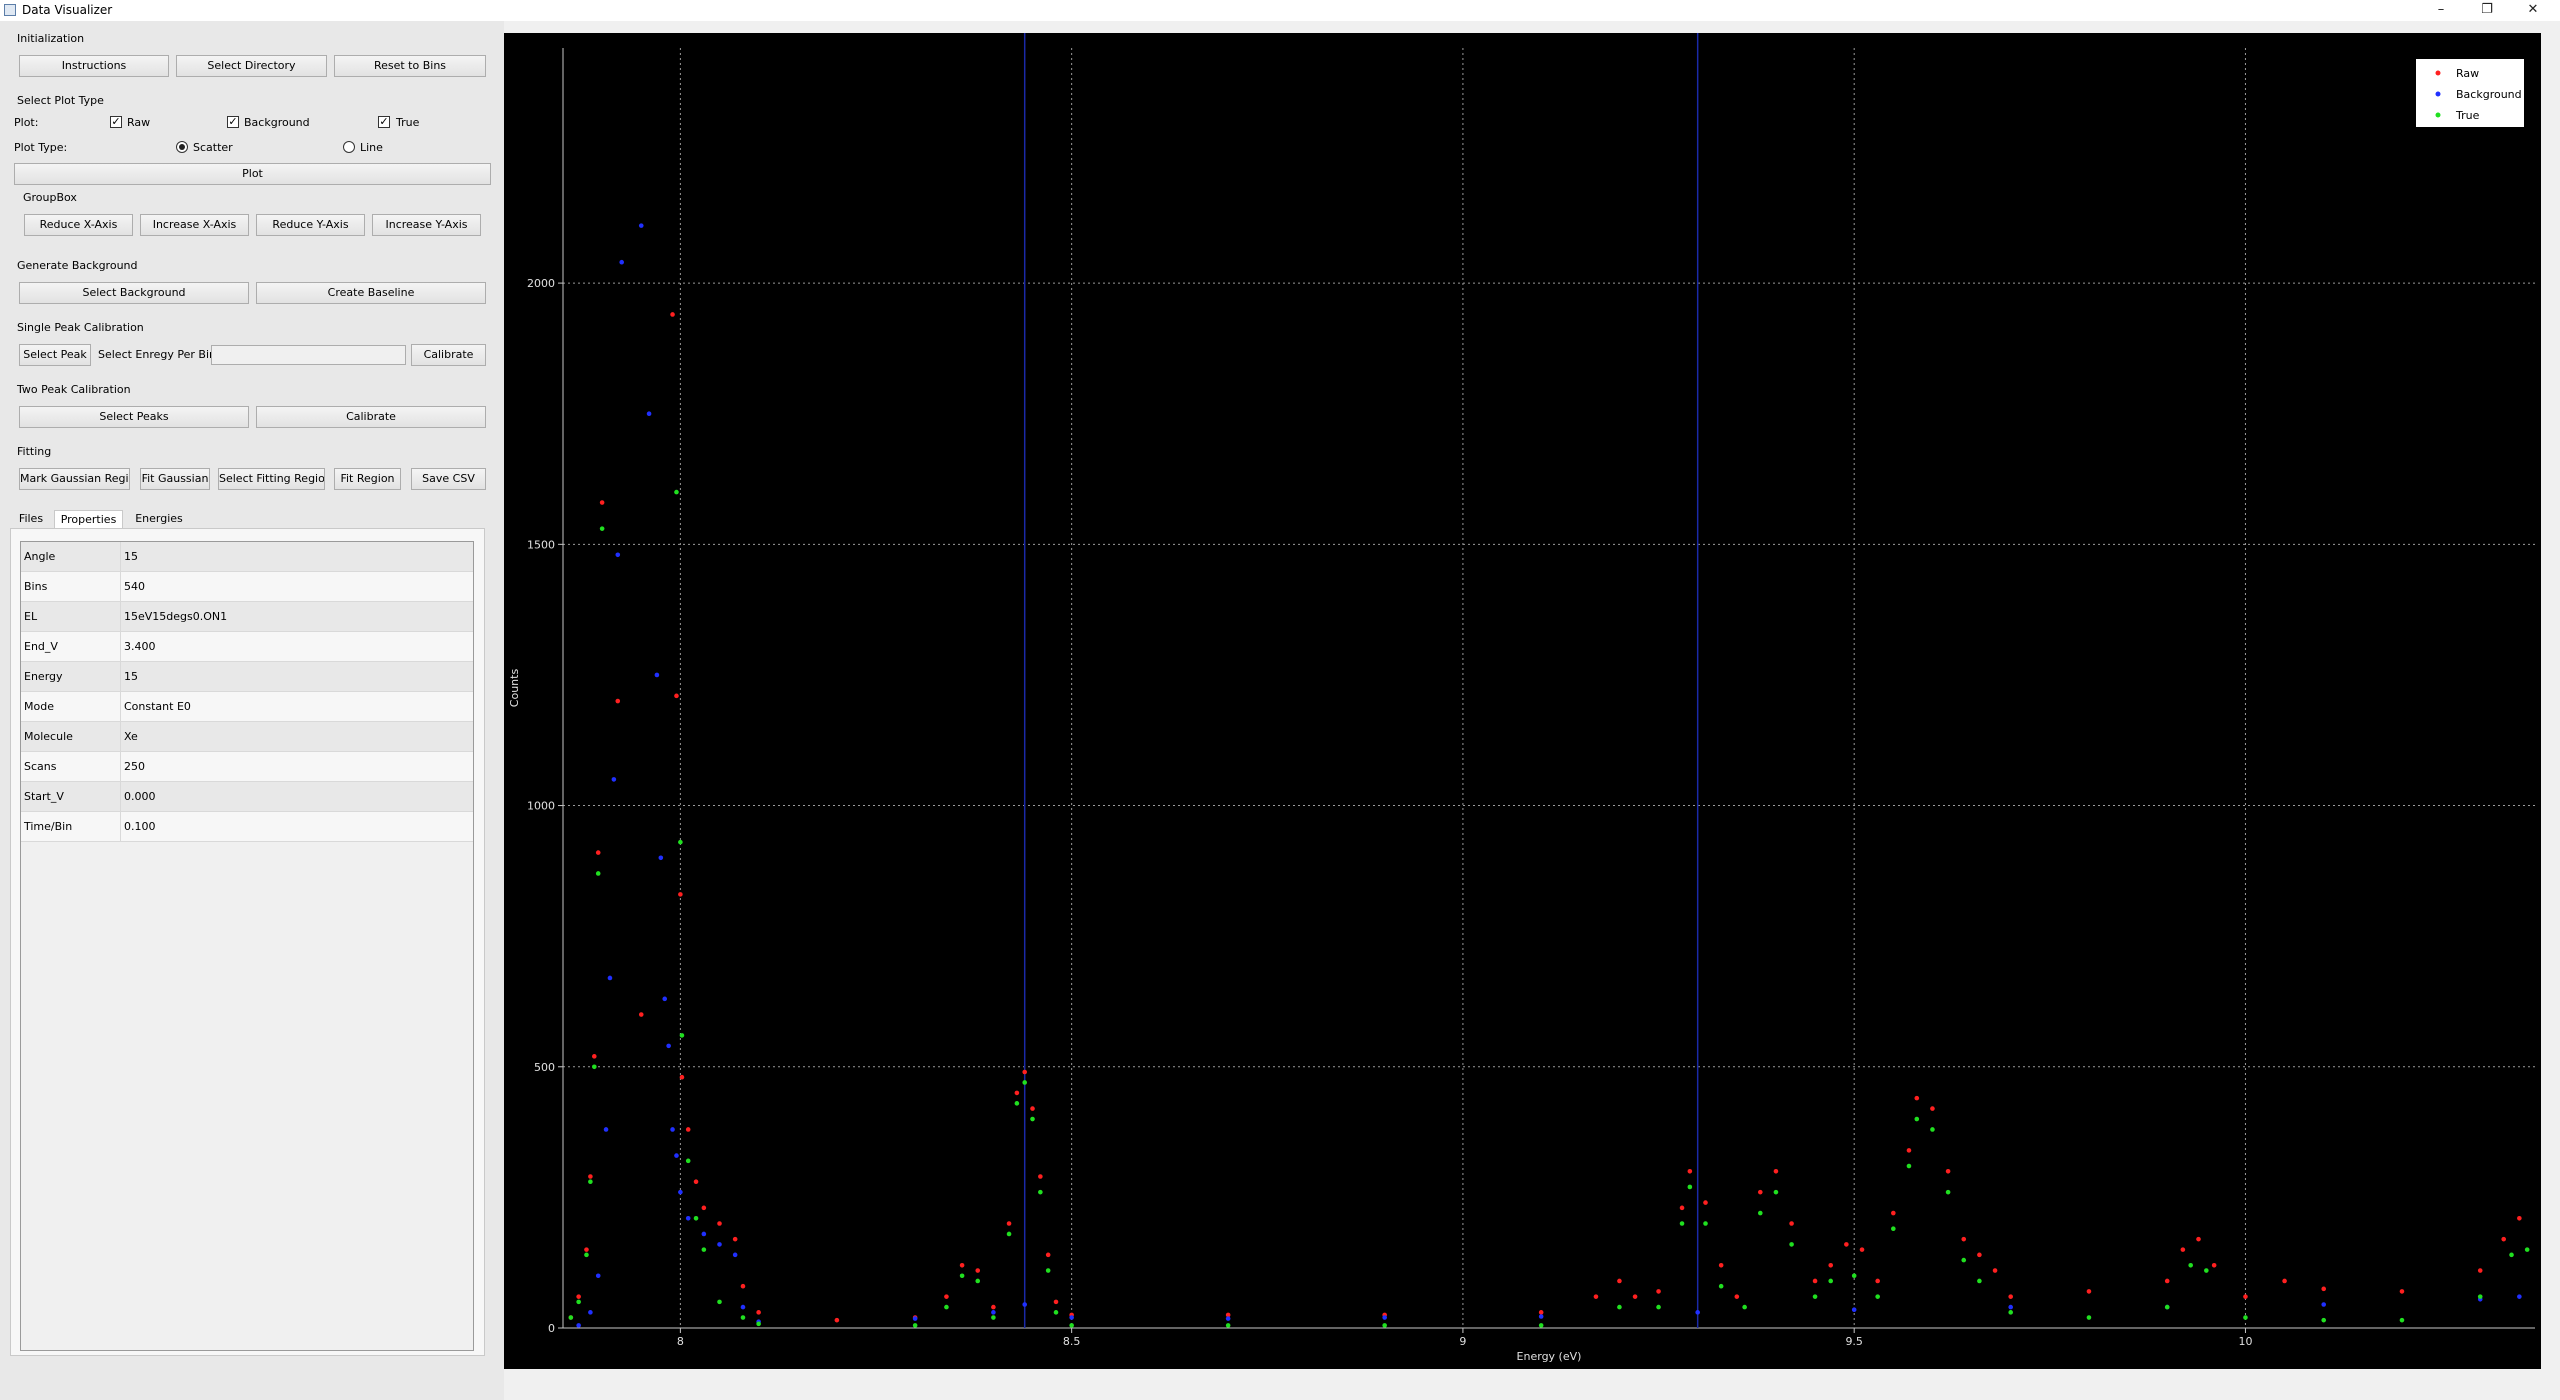  I want to click on table-row: End_V 3.400, so click(247, 647).